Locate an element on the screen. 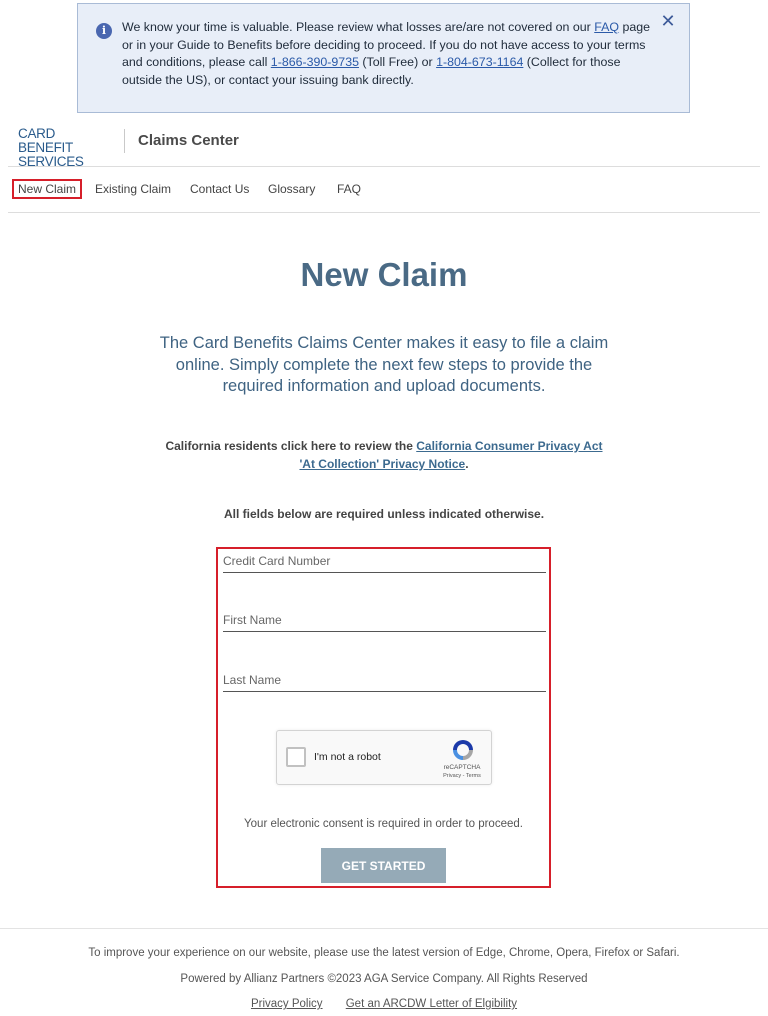 This screenshot has height=1016, width=768. first-name-input is located at coordinates (384, 619).